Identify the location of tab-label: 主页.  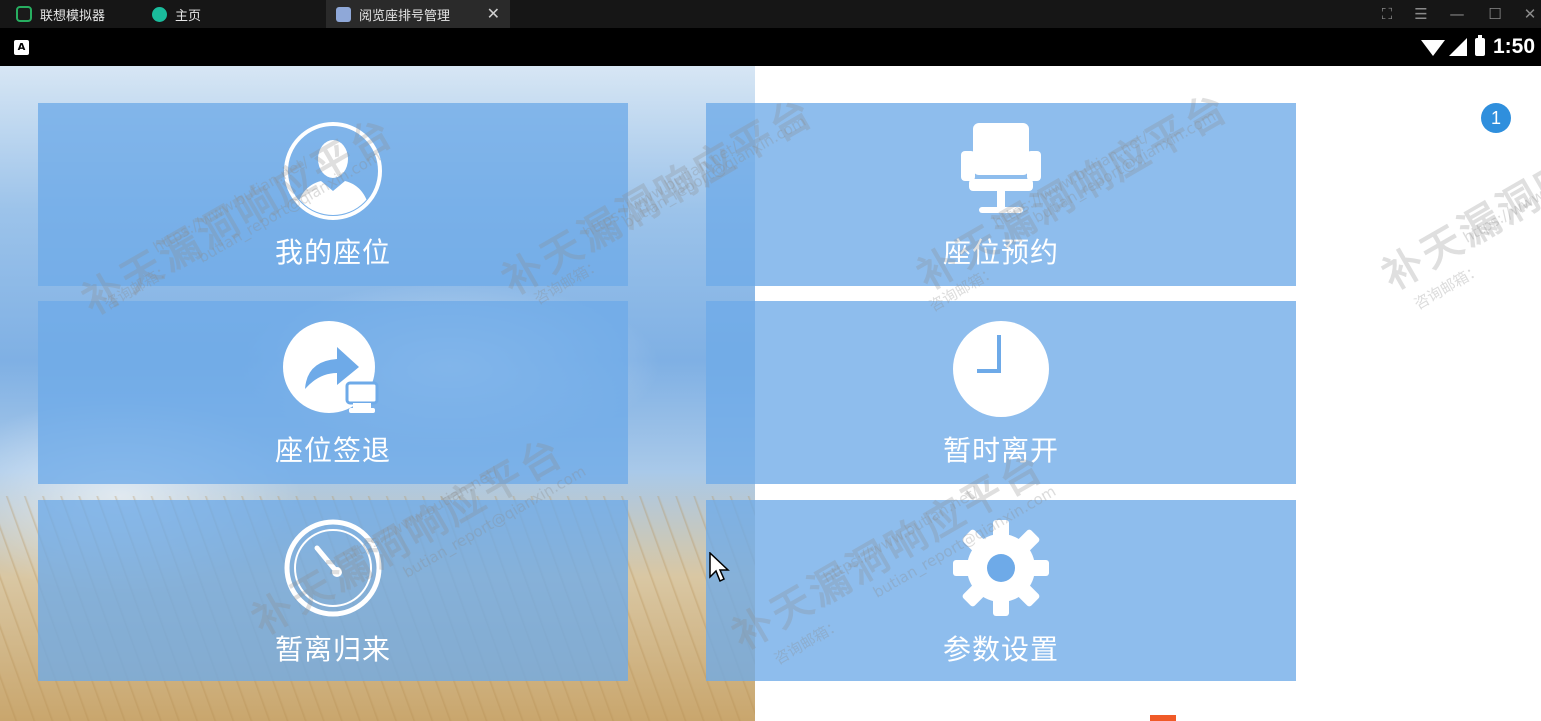
(188, 16).